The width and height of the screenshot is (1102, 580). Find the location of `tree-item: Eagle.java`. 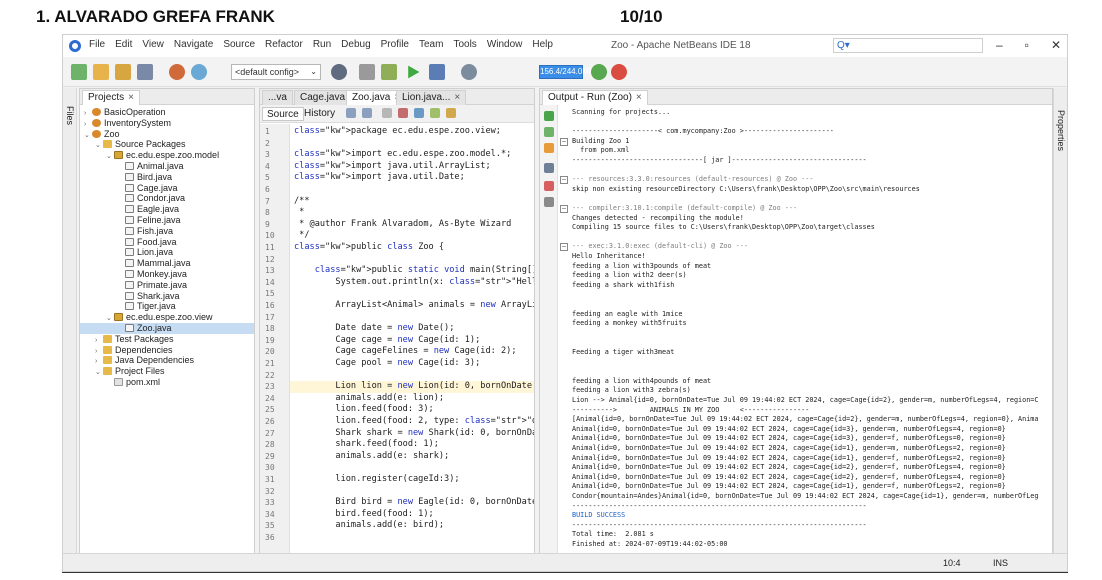

tree-item: Eagle.java is located at coordinates (167, 209).